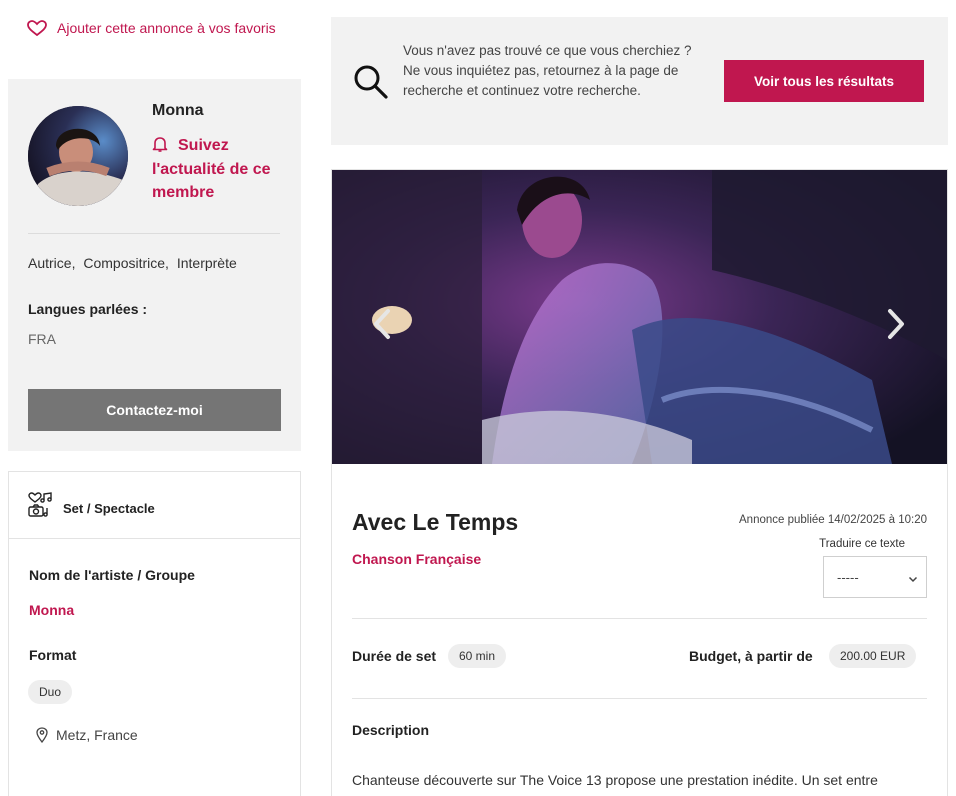 The width and height of the screenshot is (956, 796). I want to click on duration-badge: 60 min, so click(477, 656).